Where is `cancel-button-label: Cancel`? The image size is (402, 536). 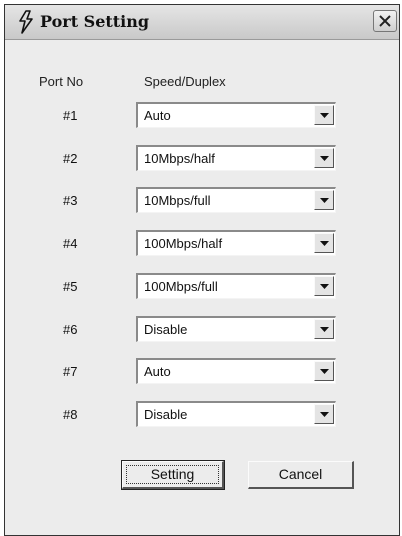 cancel-button-label: Cancel is located at coordinates (300, 474).